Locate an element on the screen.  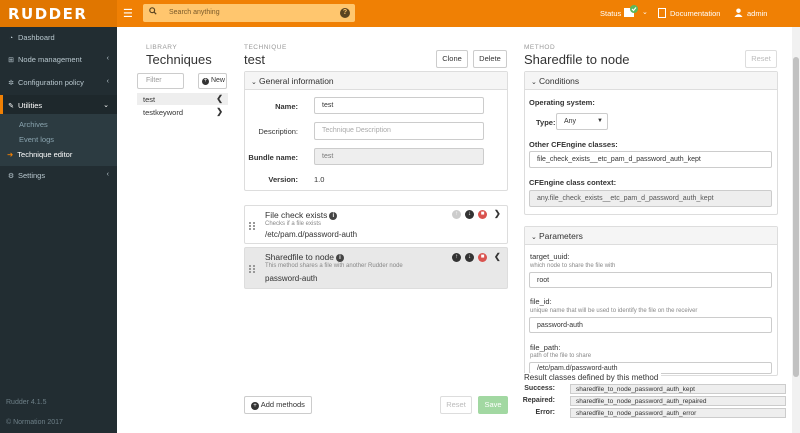
library-title: Techniques is located at coordinates (179, 59).